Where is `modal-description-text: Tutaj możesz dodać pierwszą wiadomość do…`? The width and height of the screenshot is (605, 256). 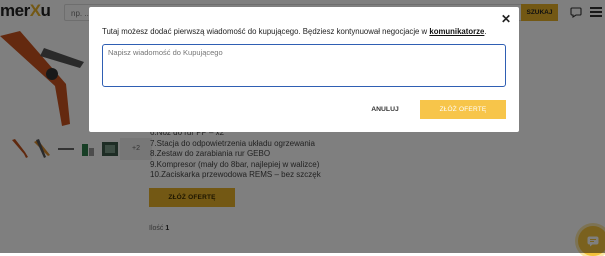 modal-description-text: Tutaj możesz dodać pierwszą wiadomość do… is located at coordinates (266, 31).